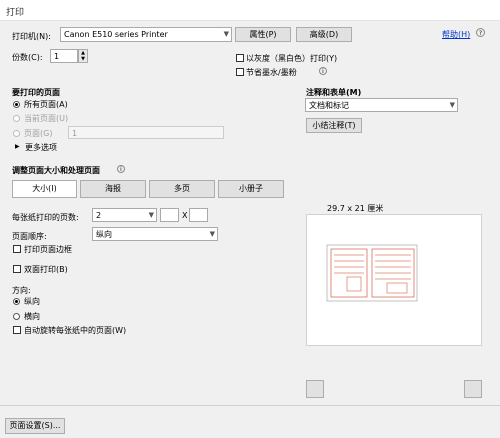 The image size is (500, 438). I want to click on pages-per-sheet-label: 每张纸打印的页数:, so click(45, 217).